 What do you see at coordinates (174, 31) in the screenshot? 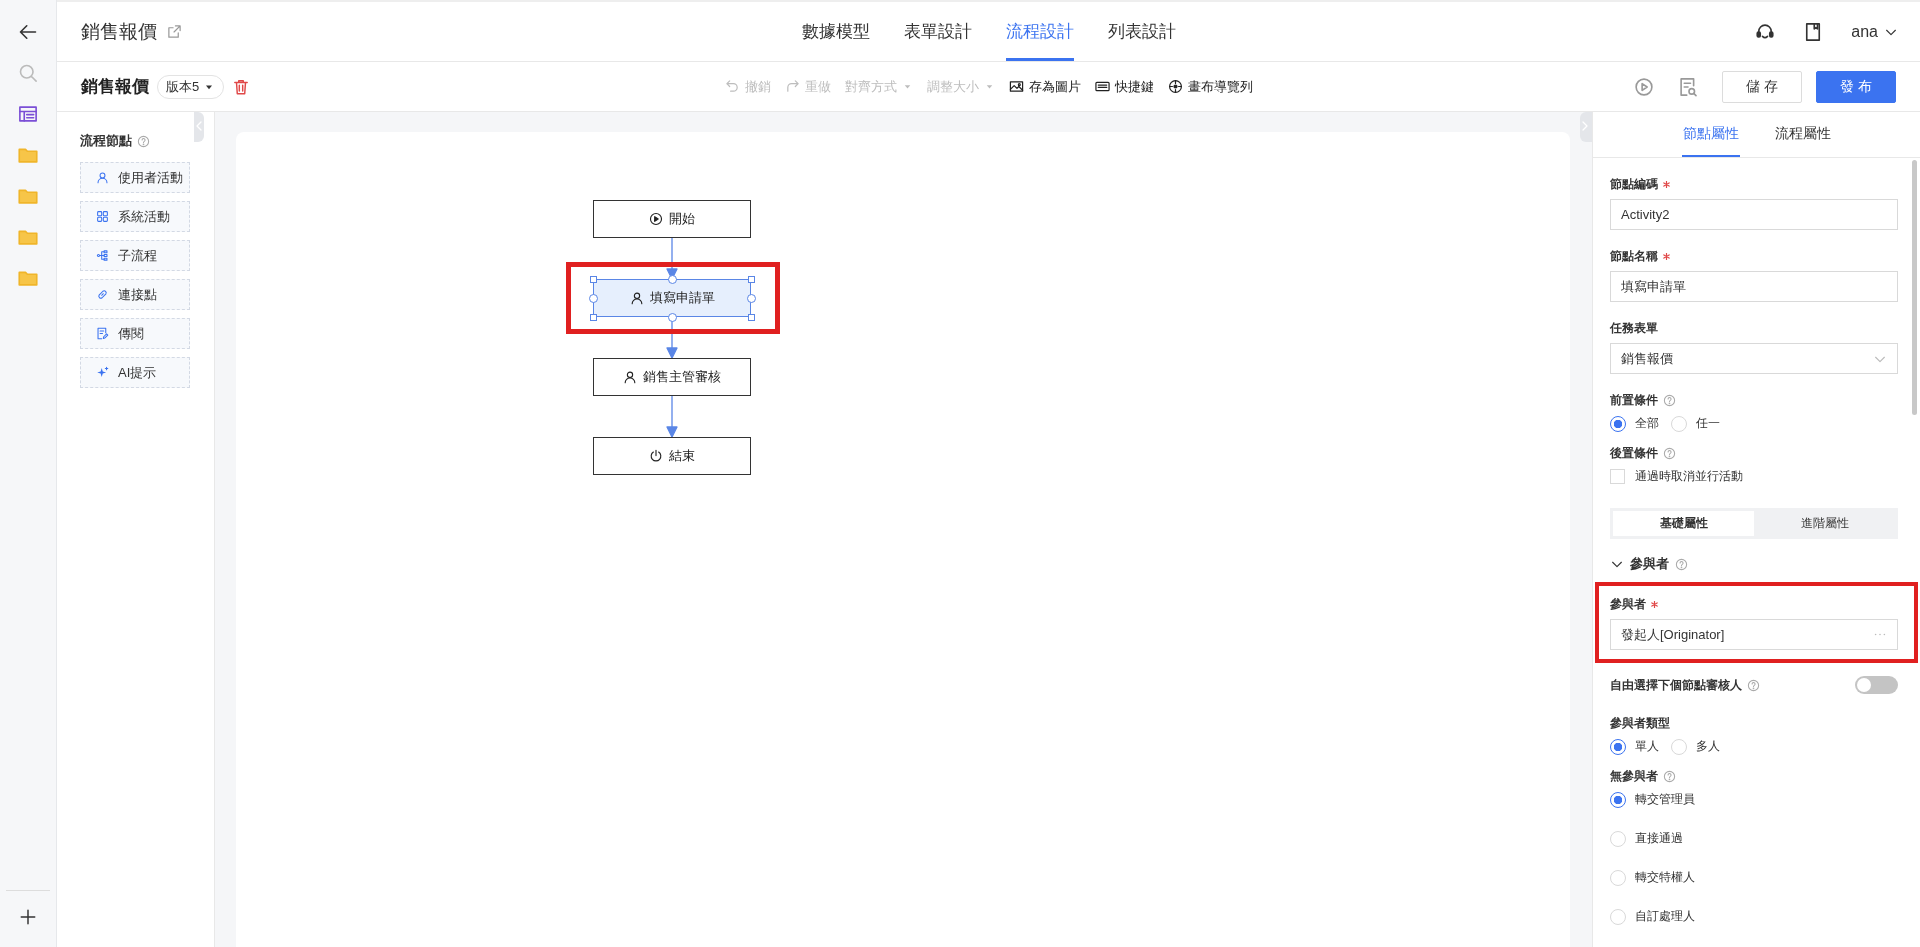
I see `external-link-icon` at bounding box center [174, 31].